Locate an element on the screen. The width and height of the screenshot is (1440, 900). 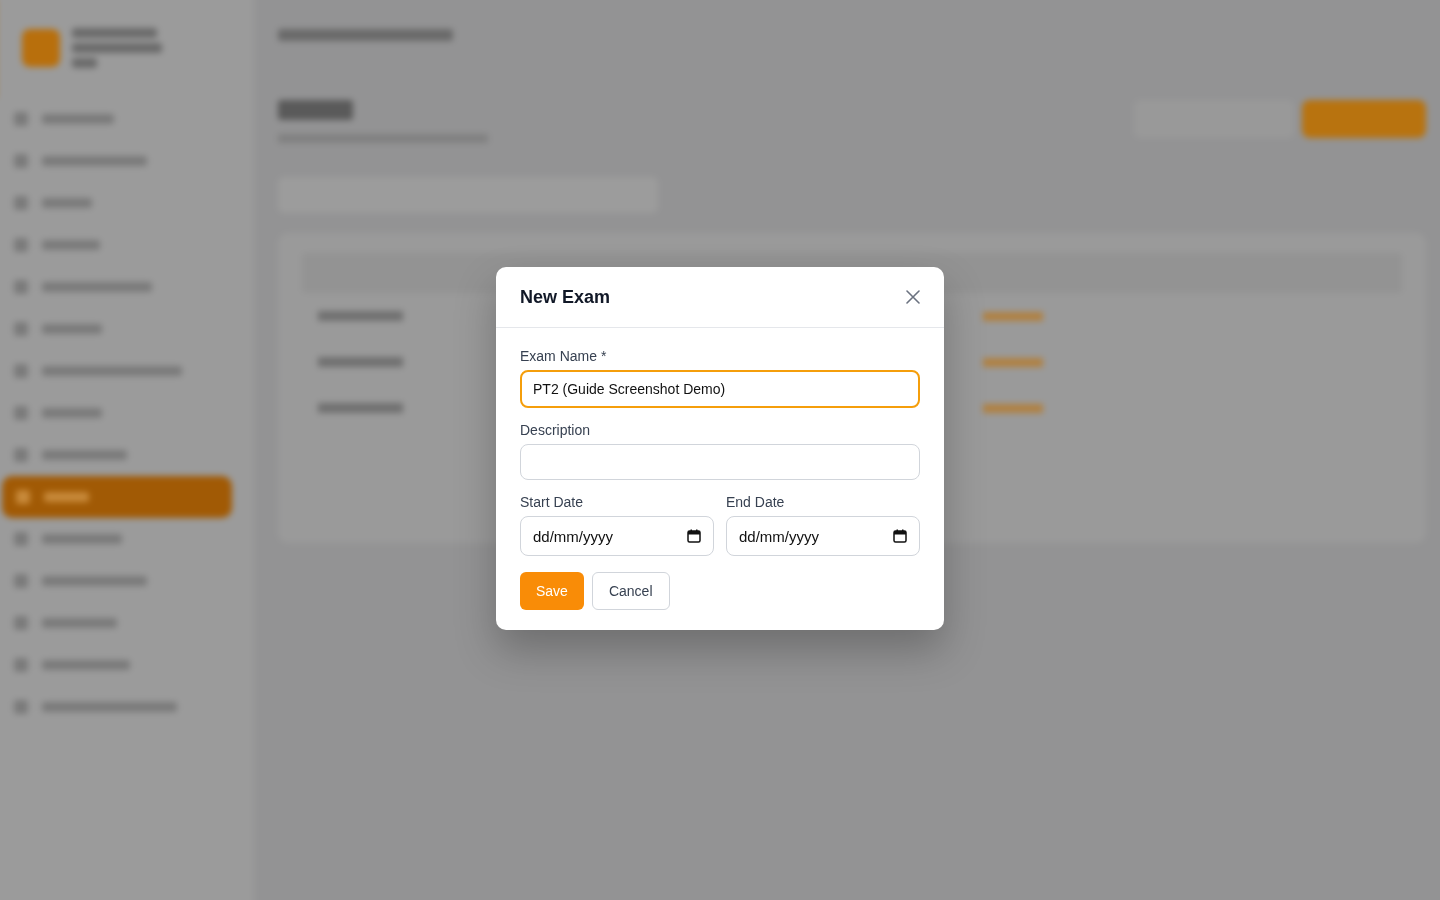
field-label: End Date is located at coordinates (756, 502).